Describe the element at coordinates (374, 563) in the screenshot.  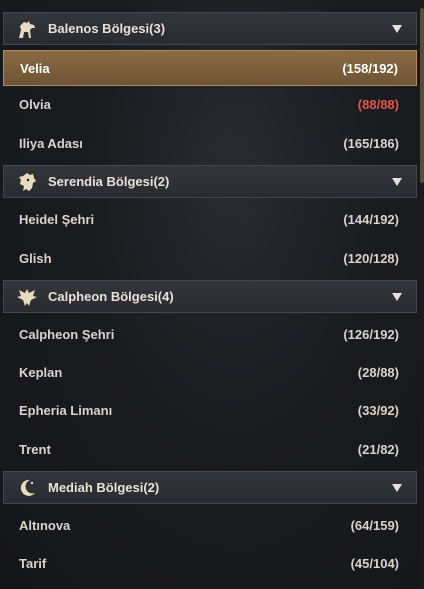
I see `node-count: (45/104)` at that location.